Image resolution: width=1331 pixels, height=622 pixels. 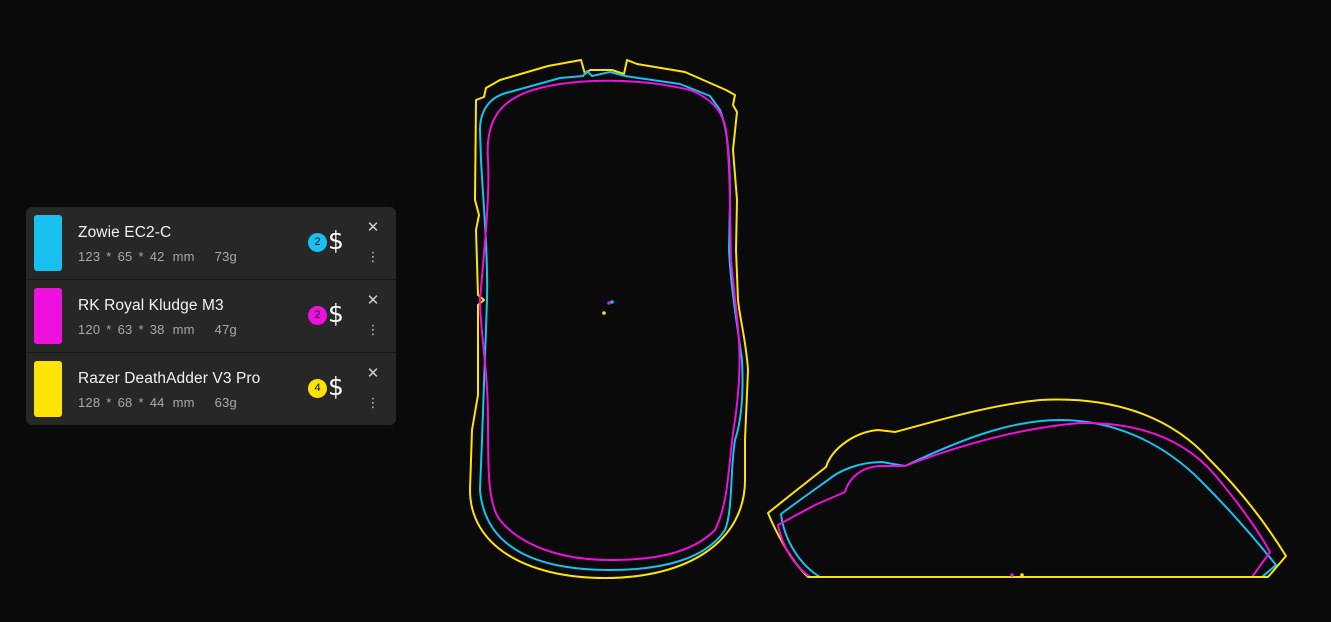 What do you see at coordinates (1012, 575) in the screenshot?
I see `side-center-marker-rk` at bounding box center [1012, 575].